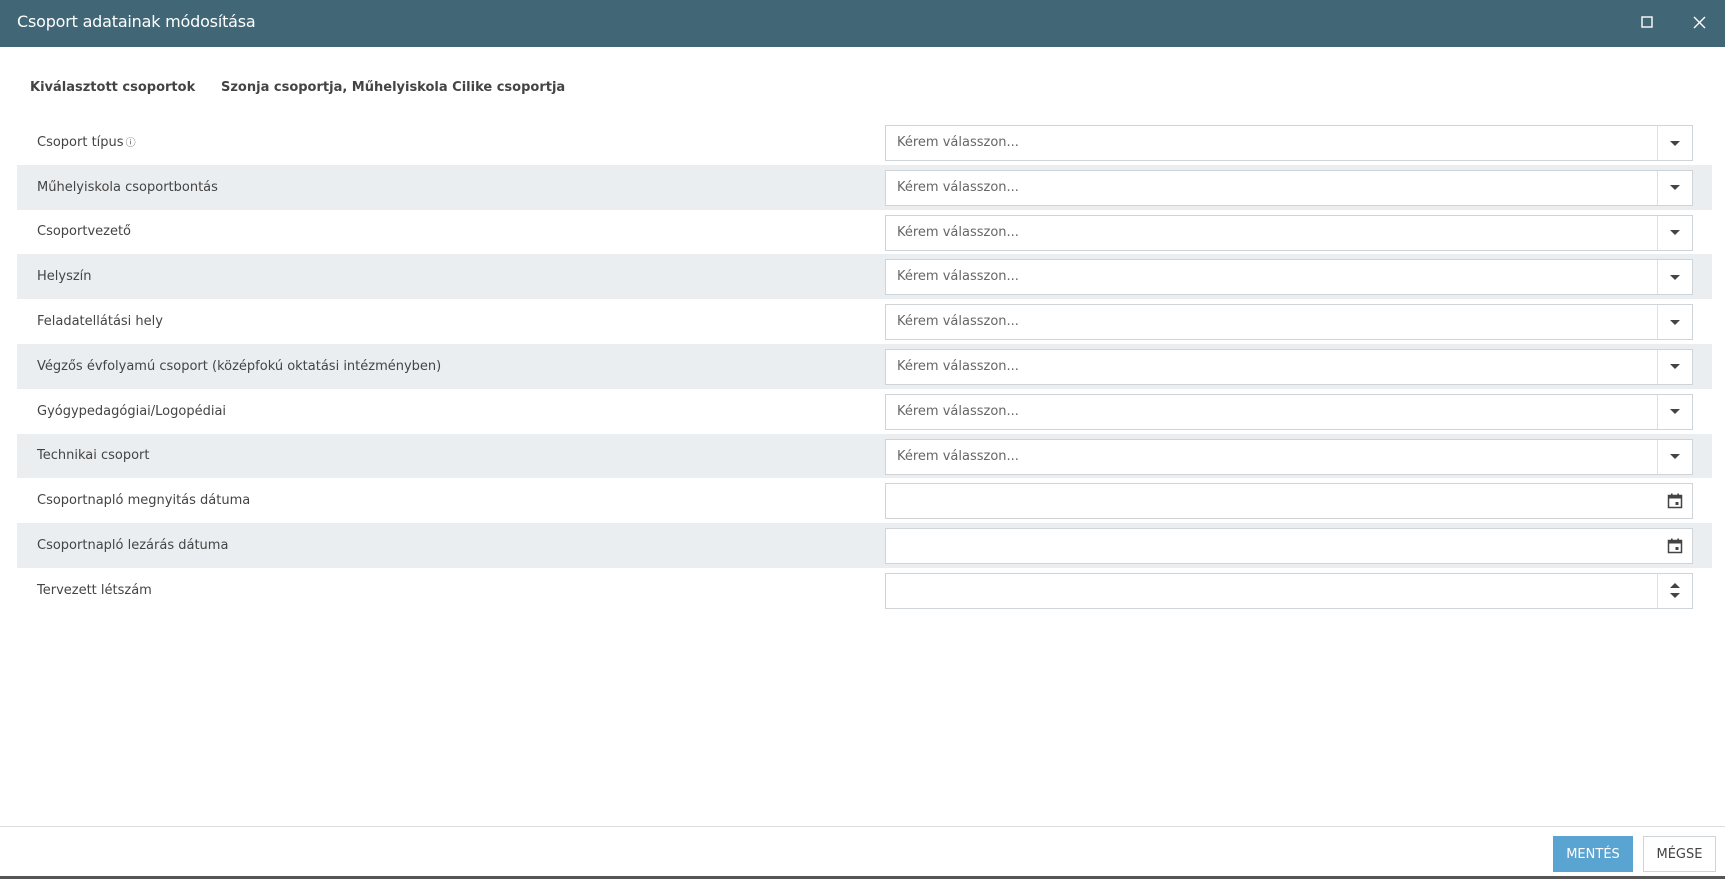 The height and width of the screenshot is (879, 1725). Describe the element at coordinates (1289, 501) in the screenshot. I see `journal-open-date-input` at that location.